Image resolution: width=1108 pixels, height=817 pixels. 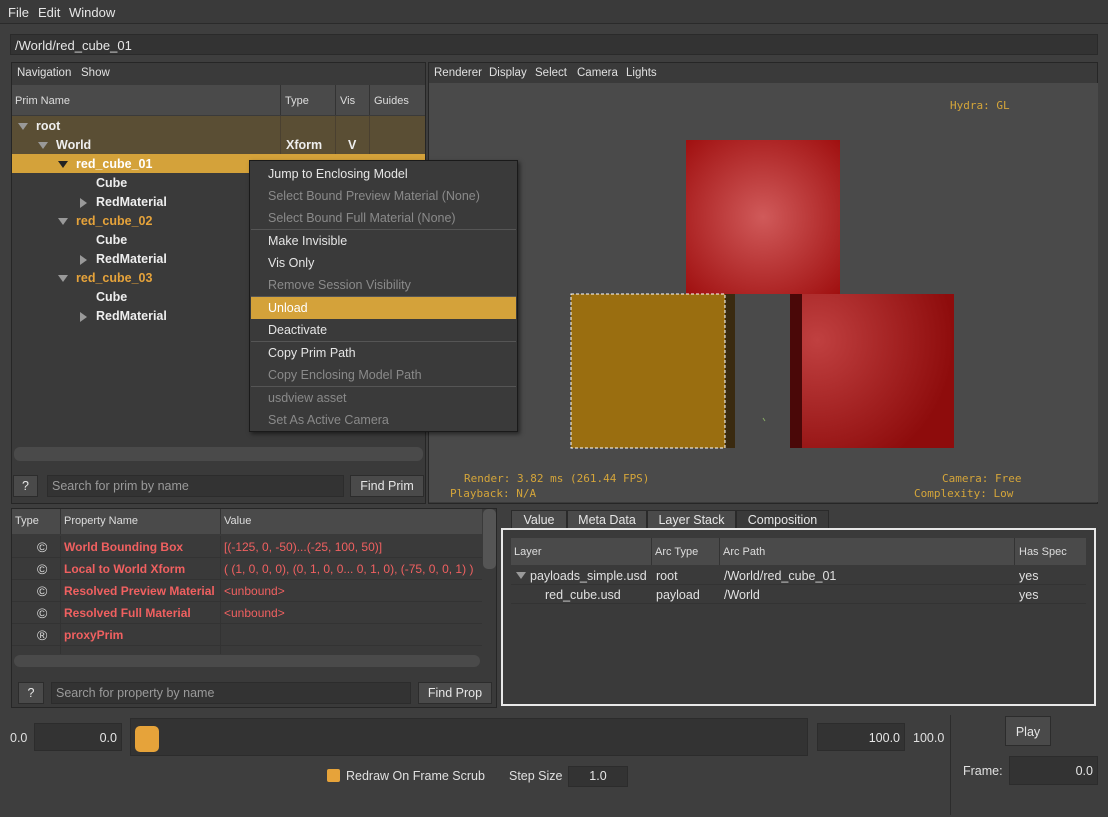 What do you see at coordinates (861, 737) in the screenshot?
I see `end-frame-input: 100.0` at bounding box center [861, 737].